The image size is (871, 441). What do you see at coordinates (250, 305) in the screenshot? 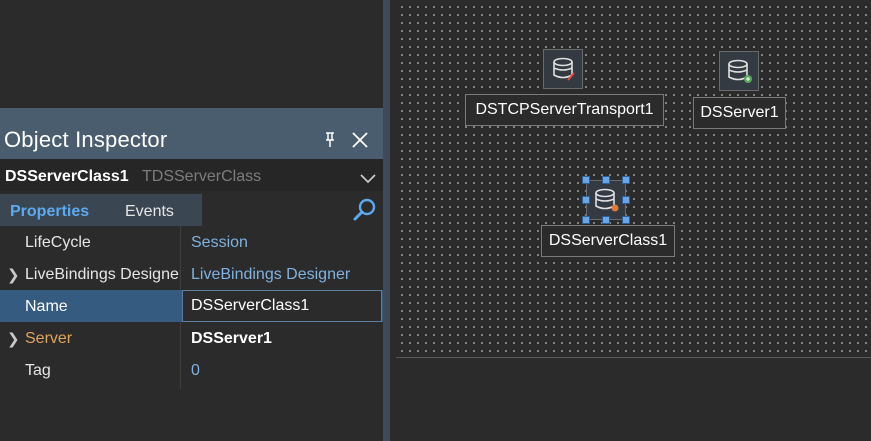
I see `name-value-text: DSServerClass1` at bounding box center [250, 305].